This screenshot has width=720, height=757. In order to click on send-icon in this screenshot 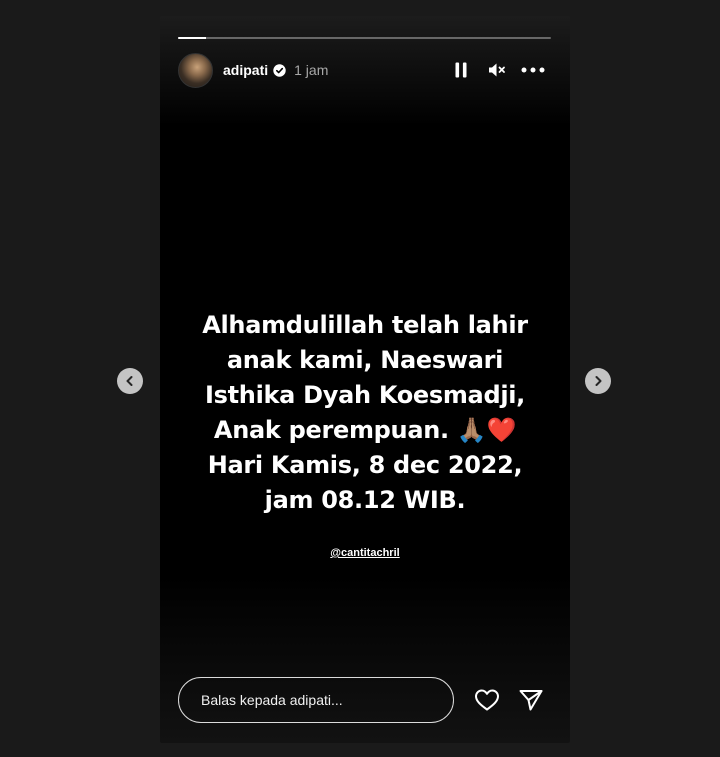, I will do `click(531, 700)`.